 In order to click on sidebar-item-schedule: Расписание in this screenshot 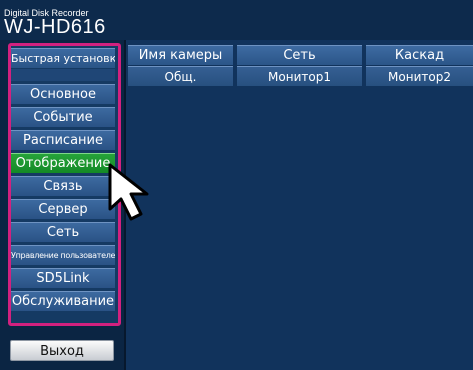, I will do `click(63, 140)`.